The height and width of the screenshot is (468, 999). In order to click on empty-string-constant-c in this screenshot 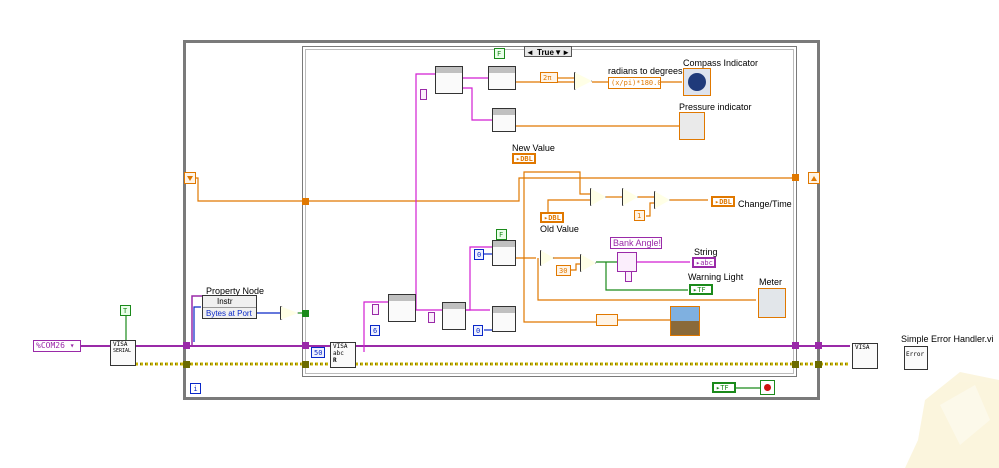, I will do `click(431, 317)`.